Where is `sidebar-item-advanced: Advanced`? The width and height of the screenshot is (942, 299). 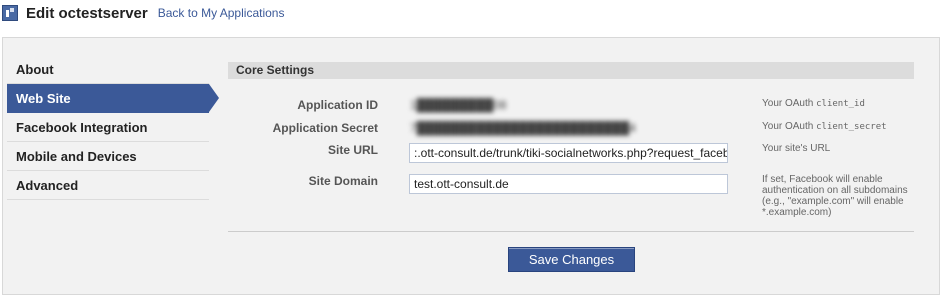 sidebar-item-advanced: Advanced is located at coordinates (108, 185).